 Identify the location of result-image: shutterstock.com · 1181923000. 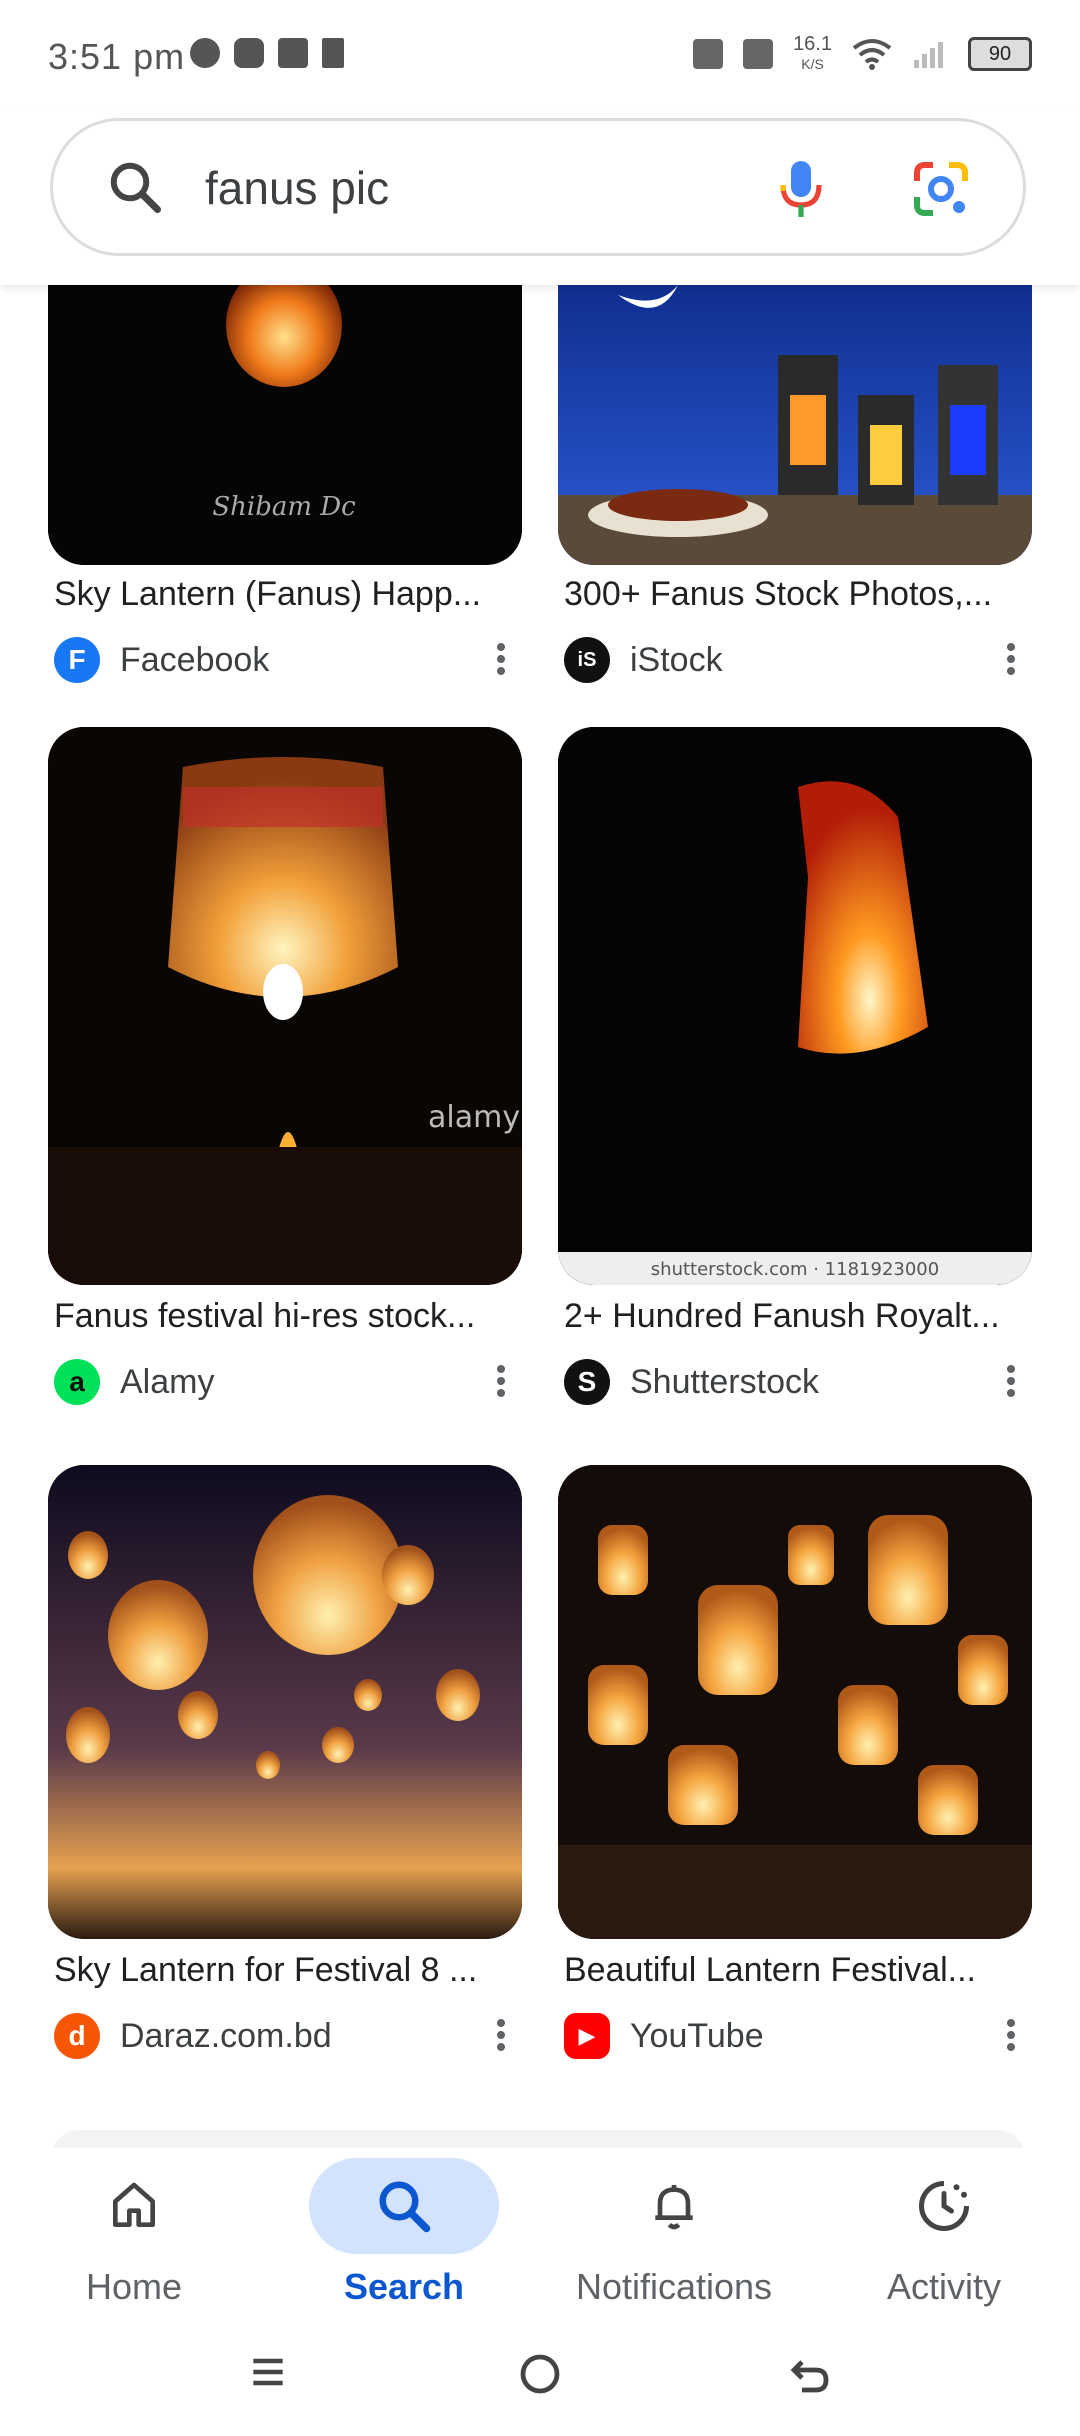
(795, 1006).